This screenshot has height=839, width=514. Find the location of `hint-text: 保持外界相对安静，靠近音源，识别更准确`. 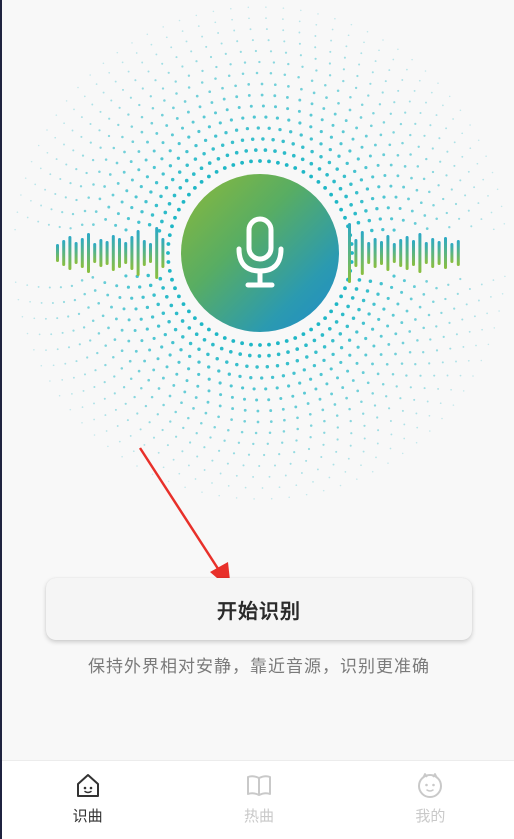

hint-text: 保持外界相对安静，靠近音源，识别更准确 is located at coordinates (259, 667).